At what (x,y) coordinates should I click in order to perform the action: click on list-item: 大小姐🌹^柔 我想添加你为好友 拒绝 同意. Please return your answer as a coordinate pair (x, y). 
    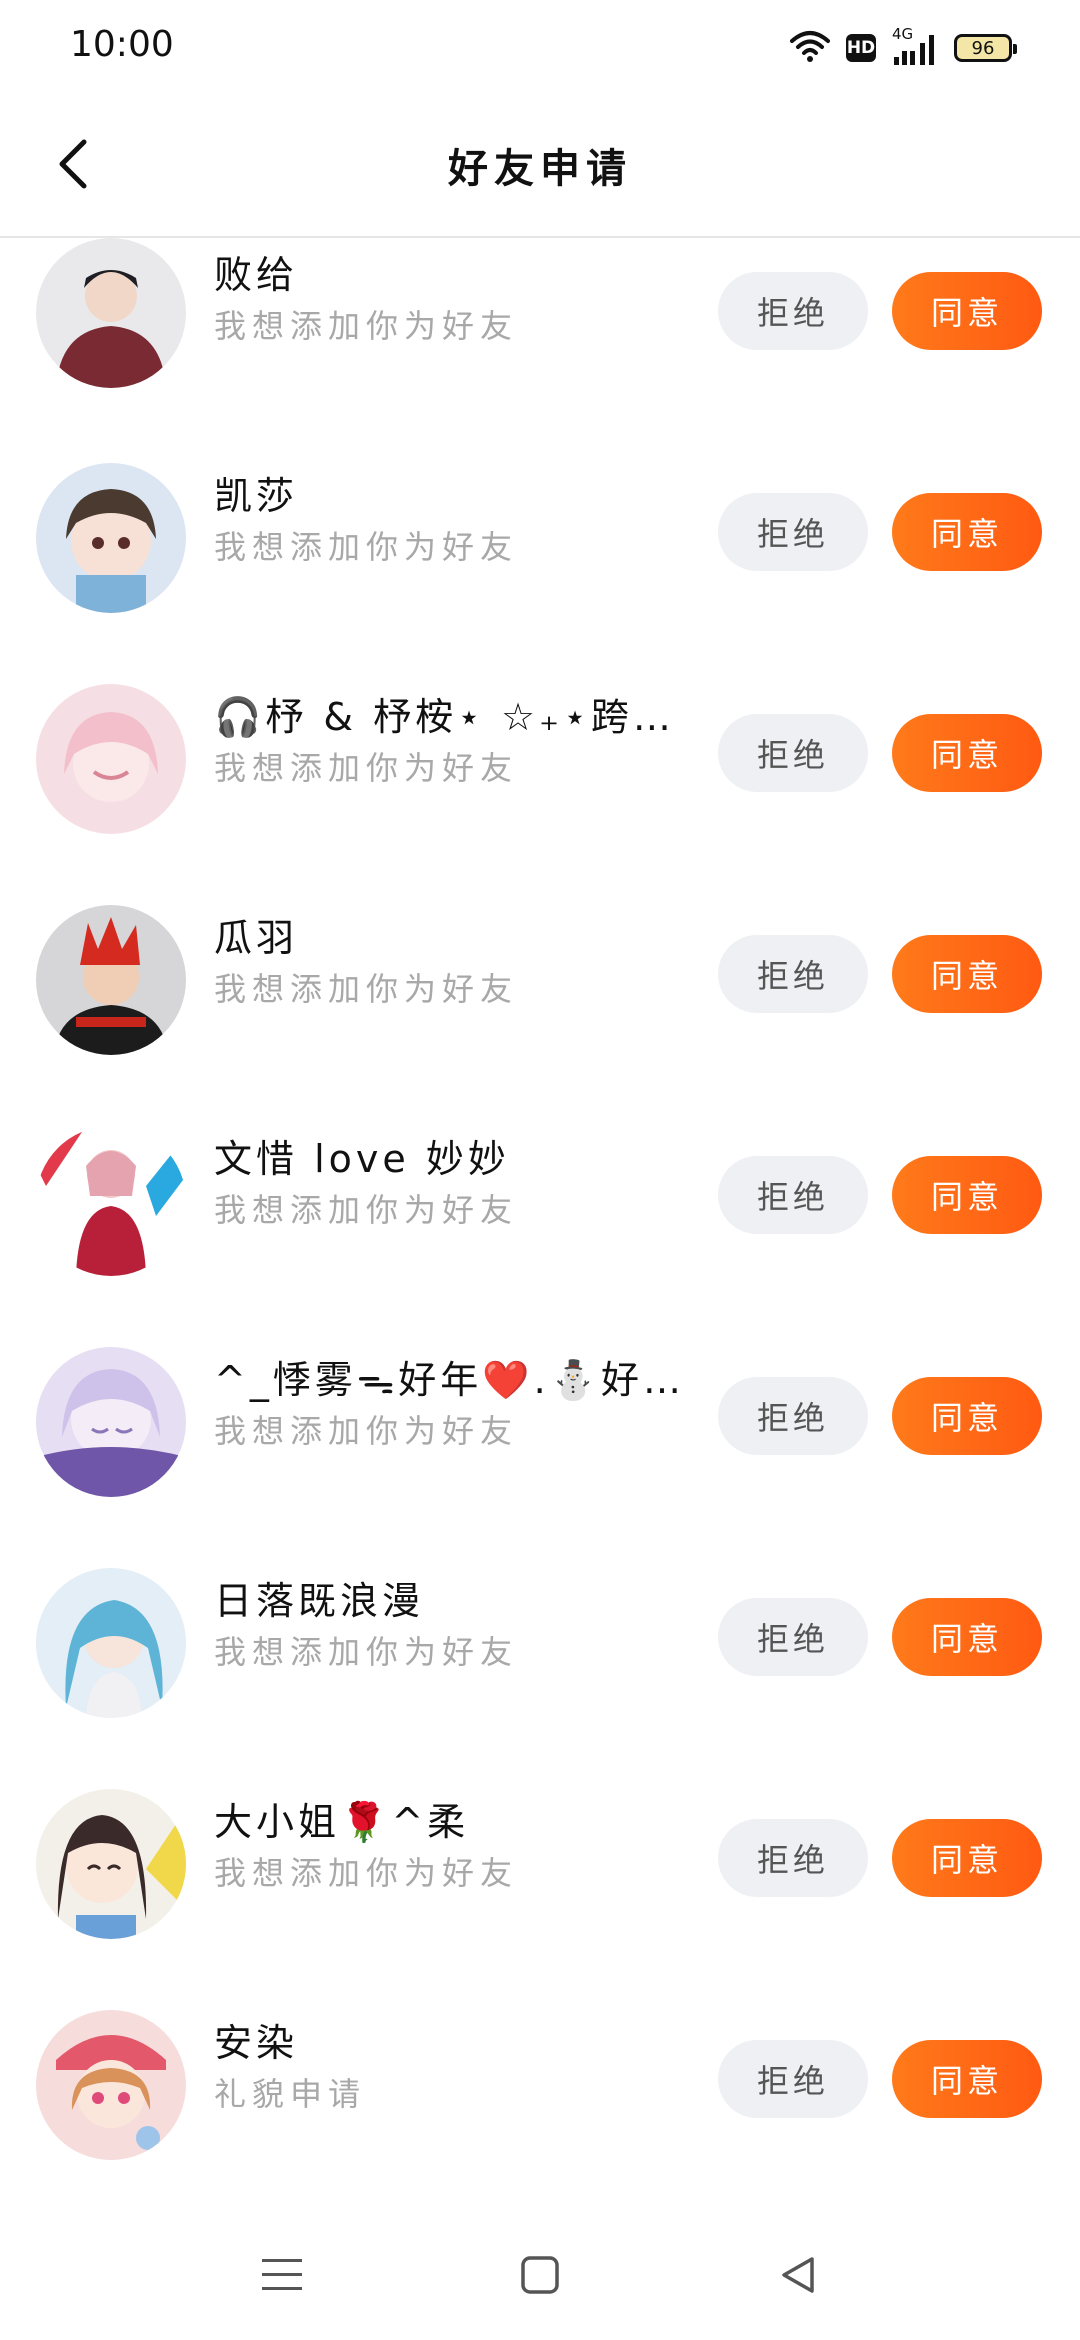
    Looking at the image, I should click on (540, 1897).